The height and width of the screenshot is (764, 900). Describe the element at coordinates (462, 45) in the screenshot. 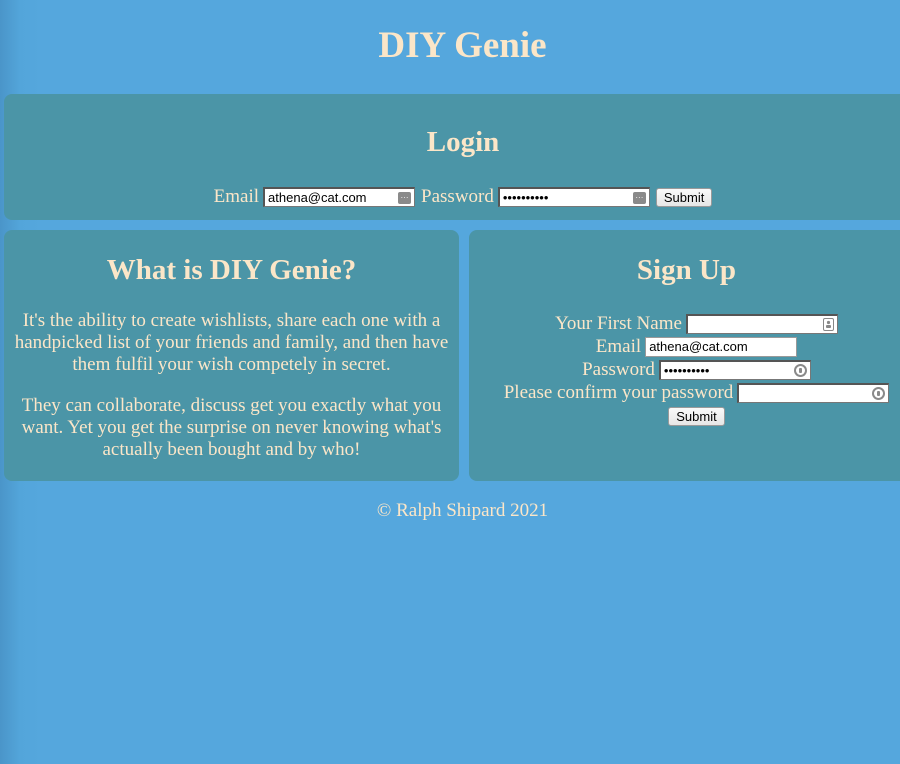

I see `site-title: DIY Genie` at that location.